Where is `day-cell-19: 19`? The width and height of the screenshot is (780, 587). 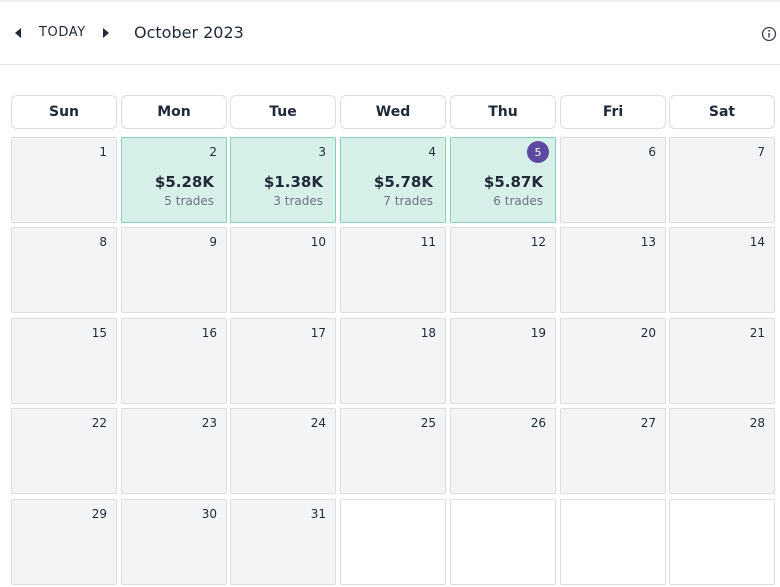
day-cell-19: 19 is located at coordinates (503, 361).